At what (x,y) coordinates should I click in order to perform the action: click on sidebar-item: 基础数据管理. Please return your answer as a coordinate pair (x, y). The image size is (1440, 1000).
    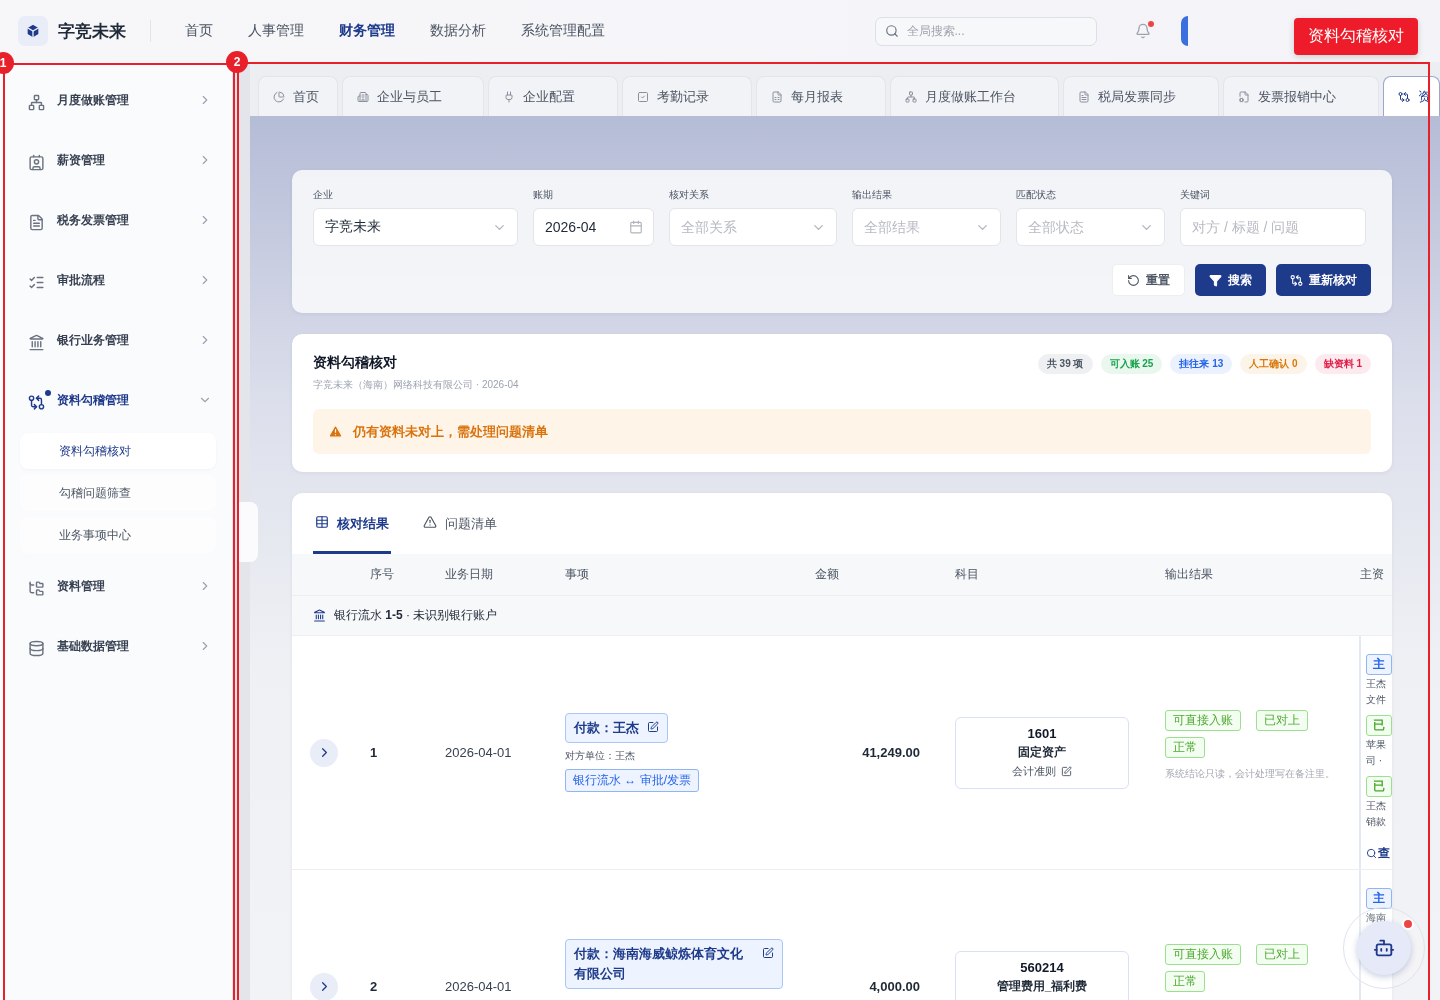
    Looking at the image, I should click on (118, 646).